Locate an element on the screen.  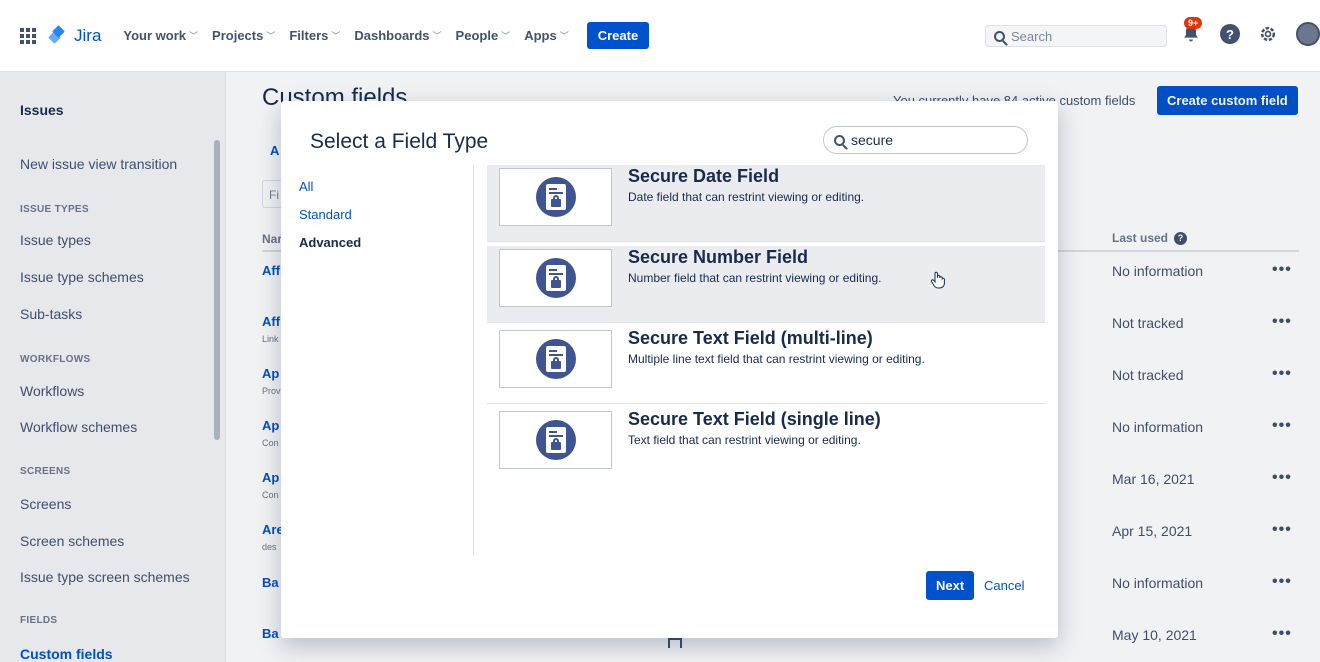
category-standard: Standard is located at coordinates (330, 214).